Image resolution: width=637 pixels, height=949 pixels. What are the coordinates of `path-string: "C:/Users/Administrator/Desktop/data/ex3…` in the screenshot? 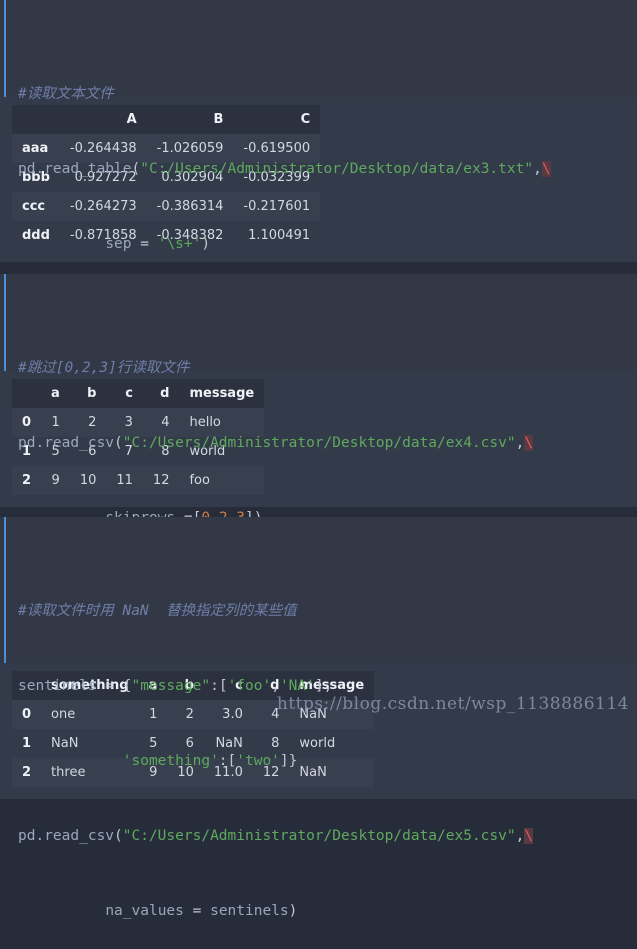 It's located at (337, 169).